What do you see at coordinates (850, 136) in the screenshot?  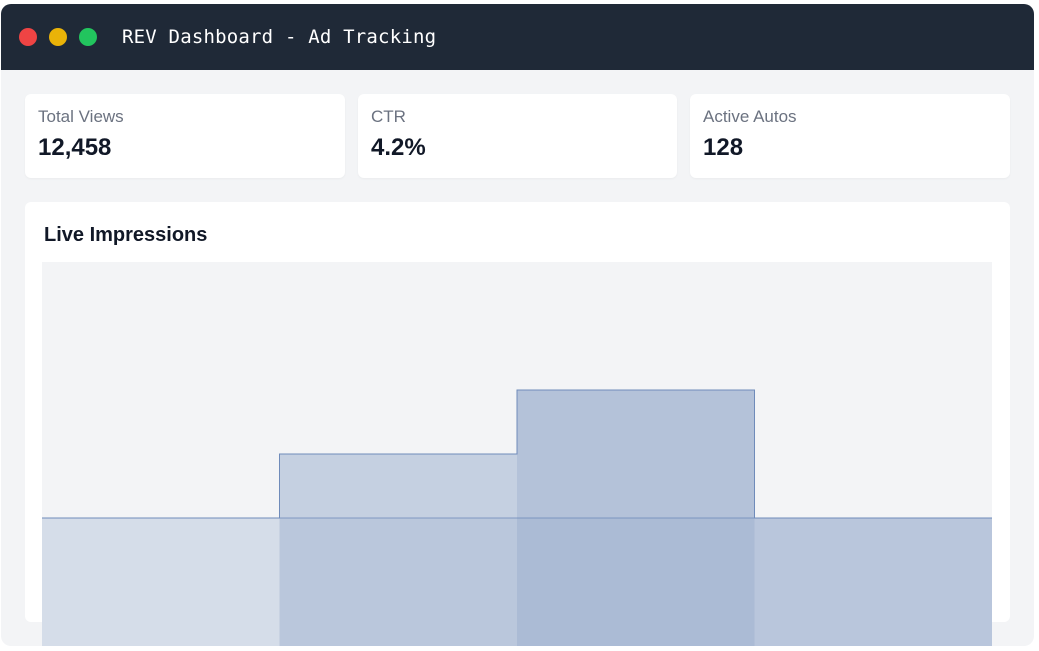 I see `stat-card-active-autos: Active Autos 128` at bounding box center [850, 136].